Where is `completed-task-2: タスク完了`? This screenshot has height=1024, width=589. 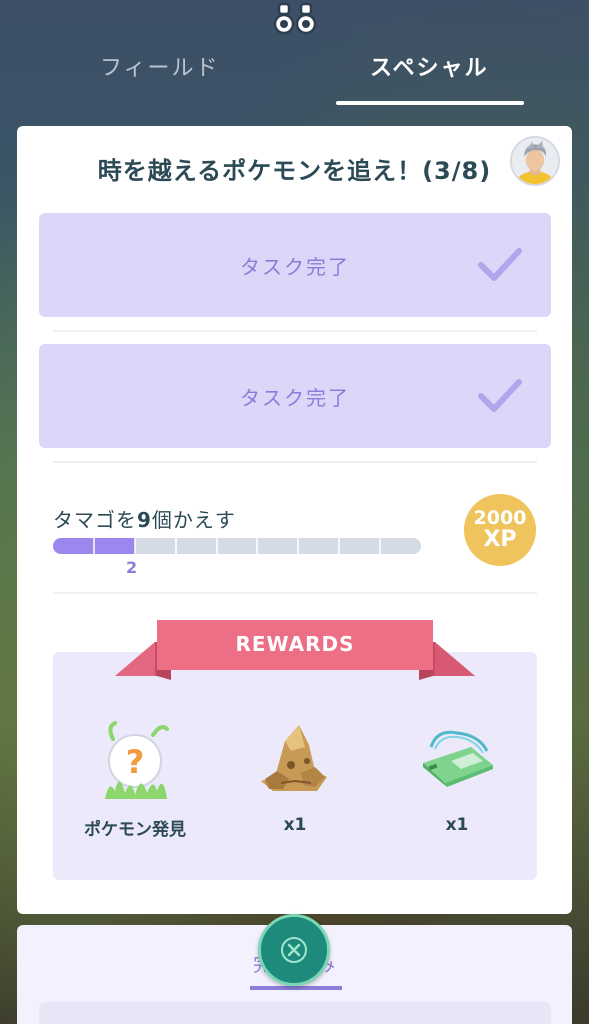 completed-task-2: タスク完了 is located at coordinates (295, 396).